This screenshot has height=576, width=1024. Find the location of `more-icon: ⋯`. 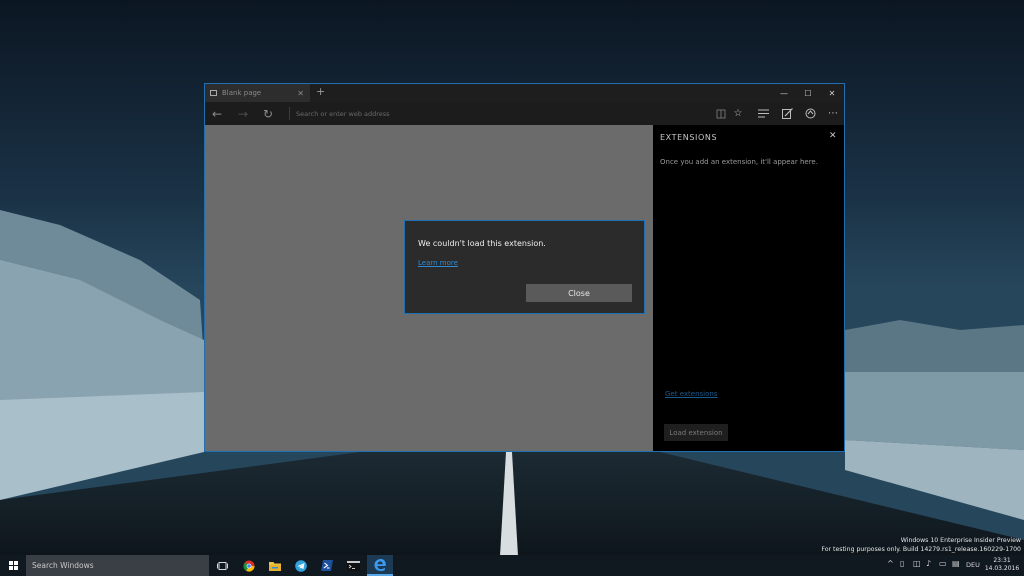

more-icon: ⋯ is located at coordinates (833, 113).